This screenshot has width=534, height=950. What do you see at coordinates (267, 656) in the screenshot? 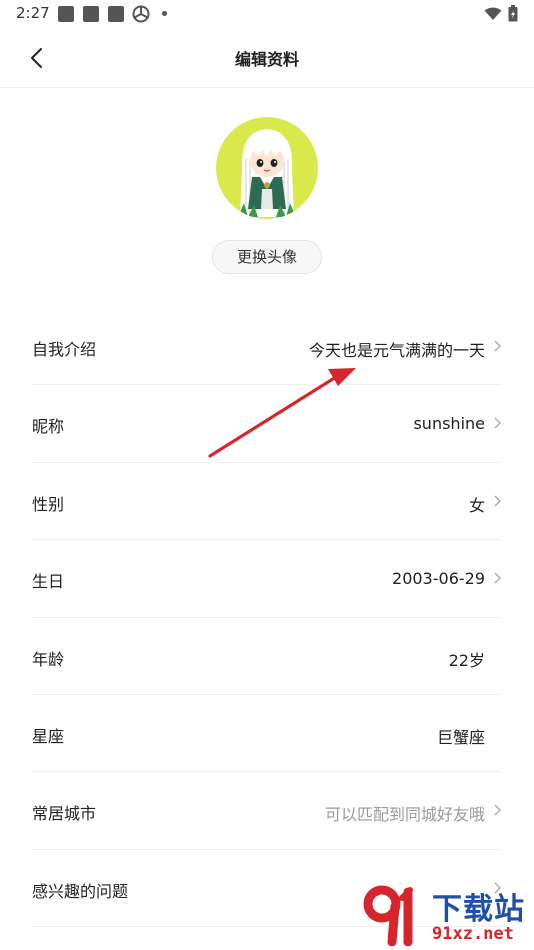
I see `field-row-age: 年龄 22岁` at bounding box center [267, 656].